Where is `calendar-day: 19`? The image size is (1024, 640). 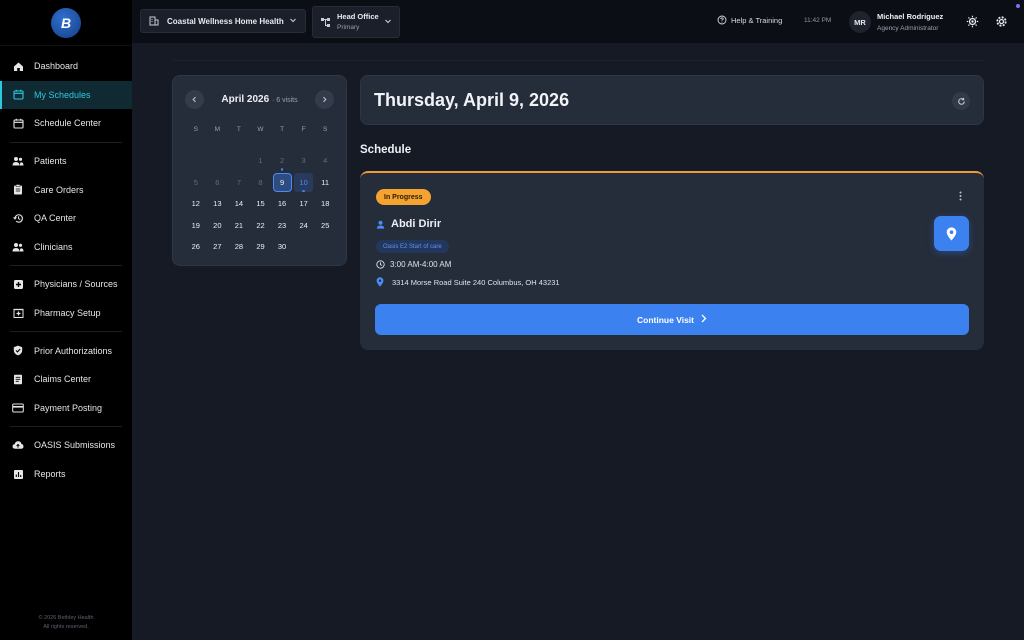 calendar-day: 19 is located at coordinates (196, 226).